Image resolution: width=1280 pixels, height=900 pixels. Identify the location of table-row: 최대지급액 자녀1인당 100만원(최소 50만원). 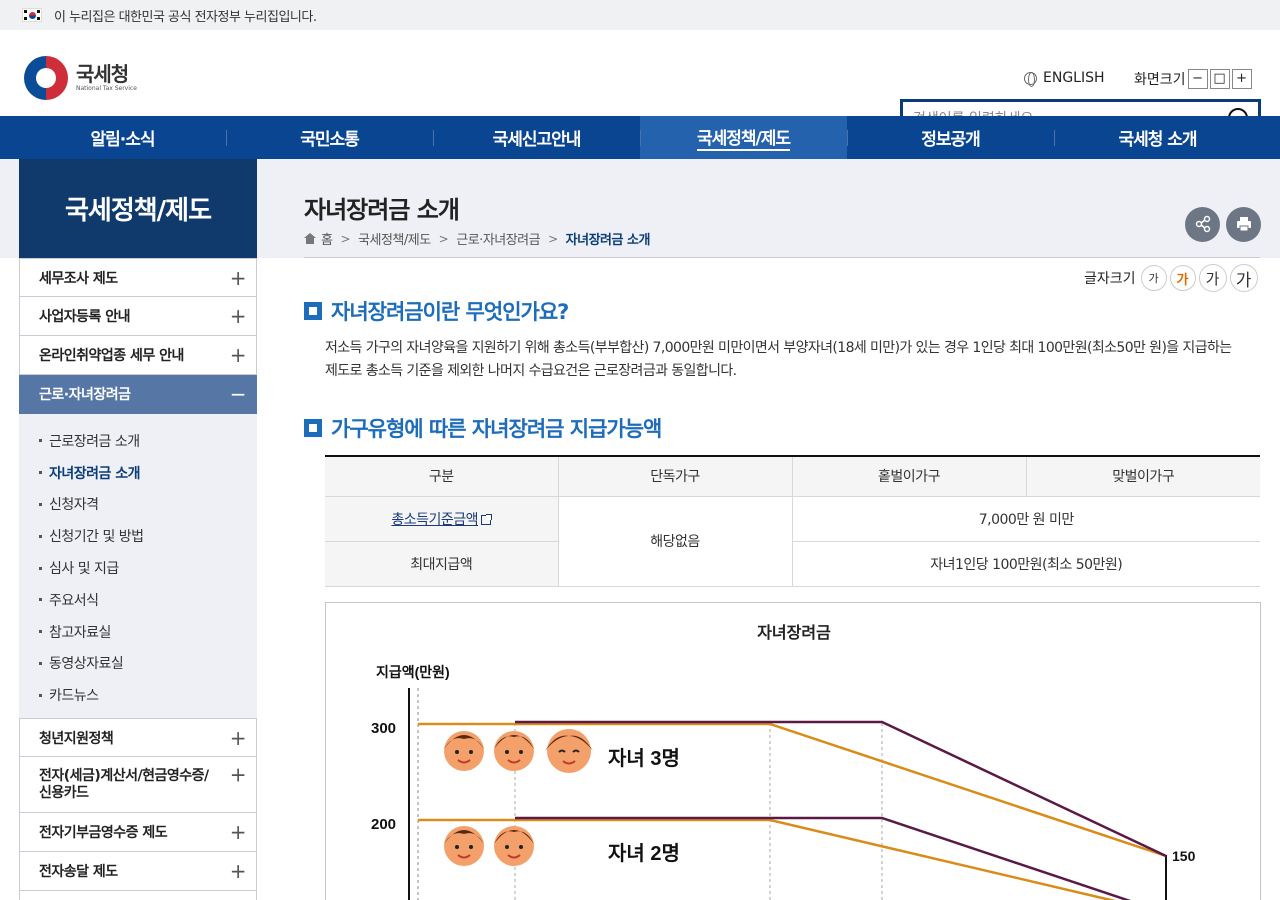
(792, 563).